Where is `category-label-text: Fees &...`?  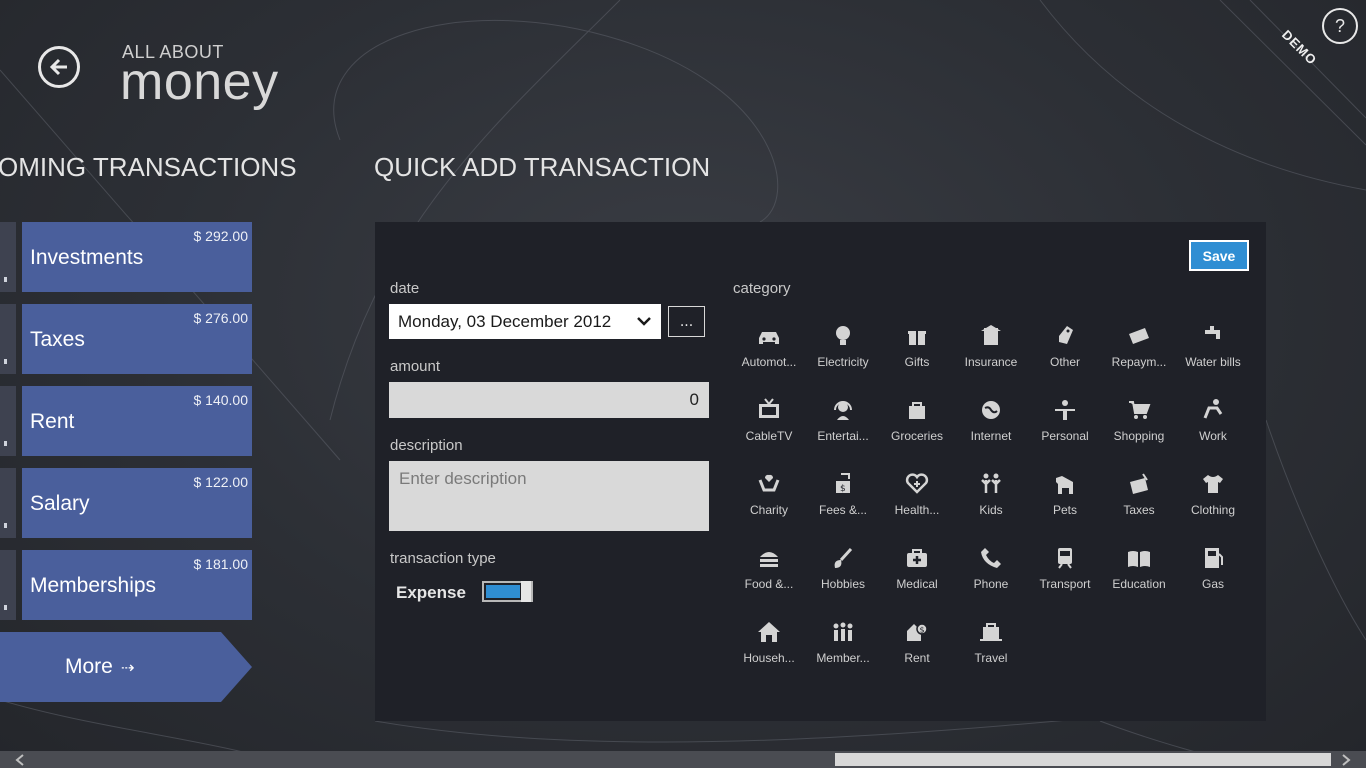
category-label-text: Fees &... is located at coordinates (843, 510).